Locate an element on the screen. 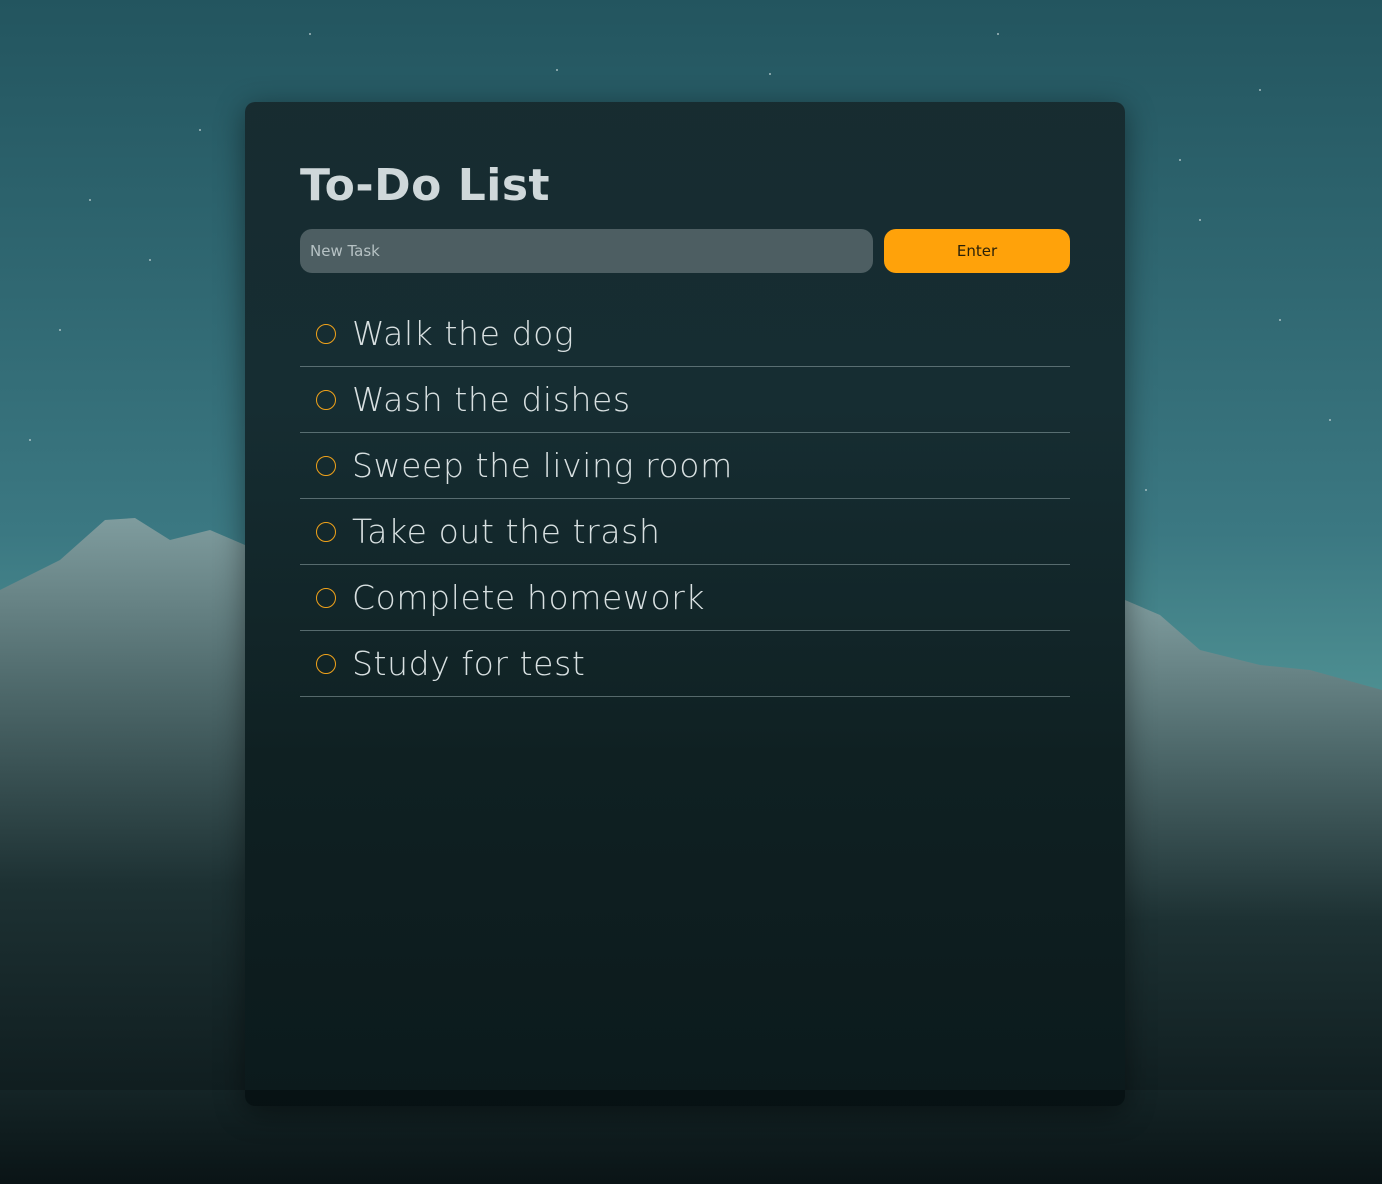  task-item: Wash the dishes is located at coordinates (685, 400).